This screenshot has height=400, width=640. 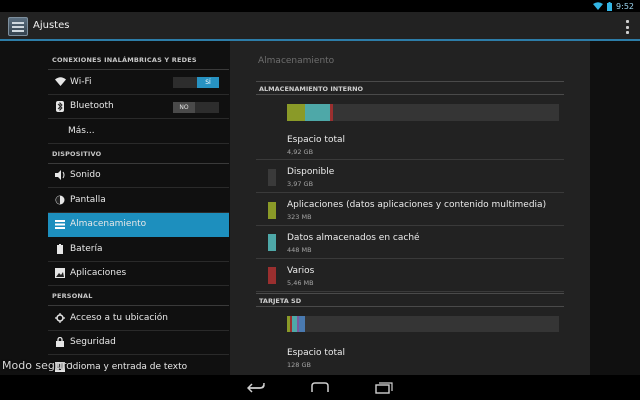 What do you see at coordinates (311, 172) in the screenshot?
I see `entry-title: Disponible` at bounding box center [311, 172].